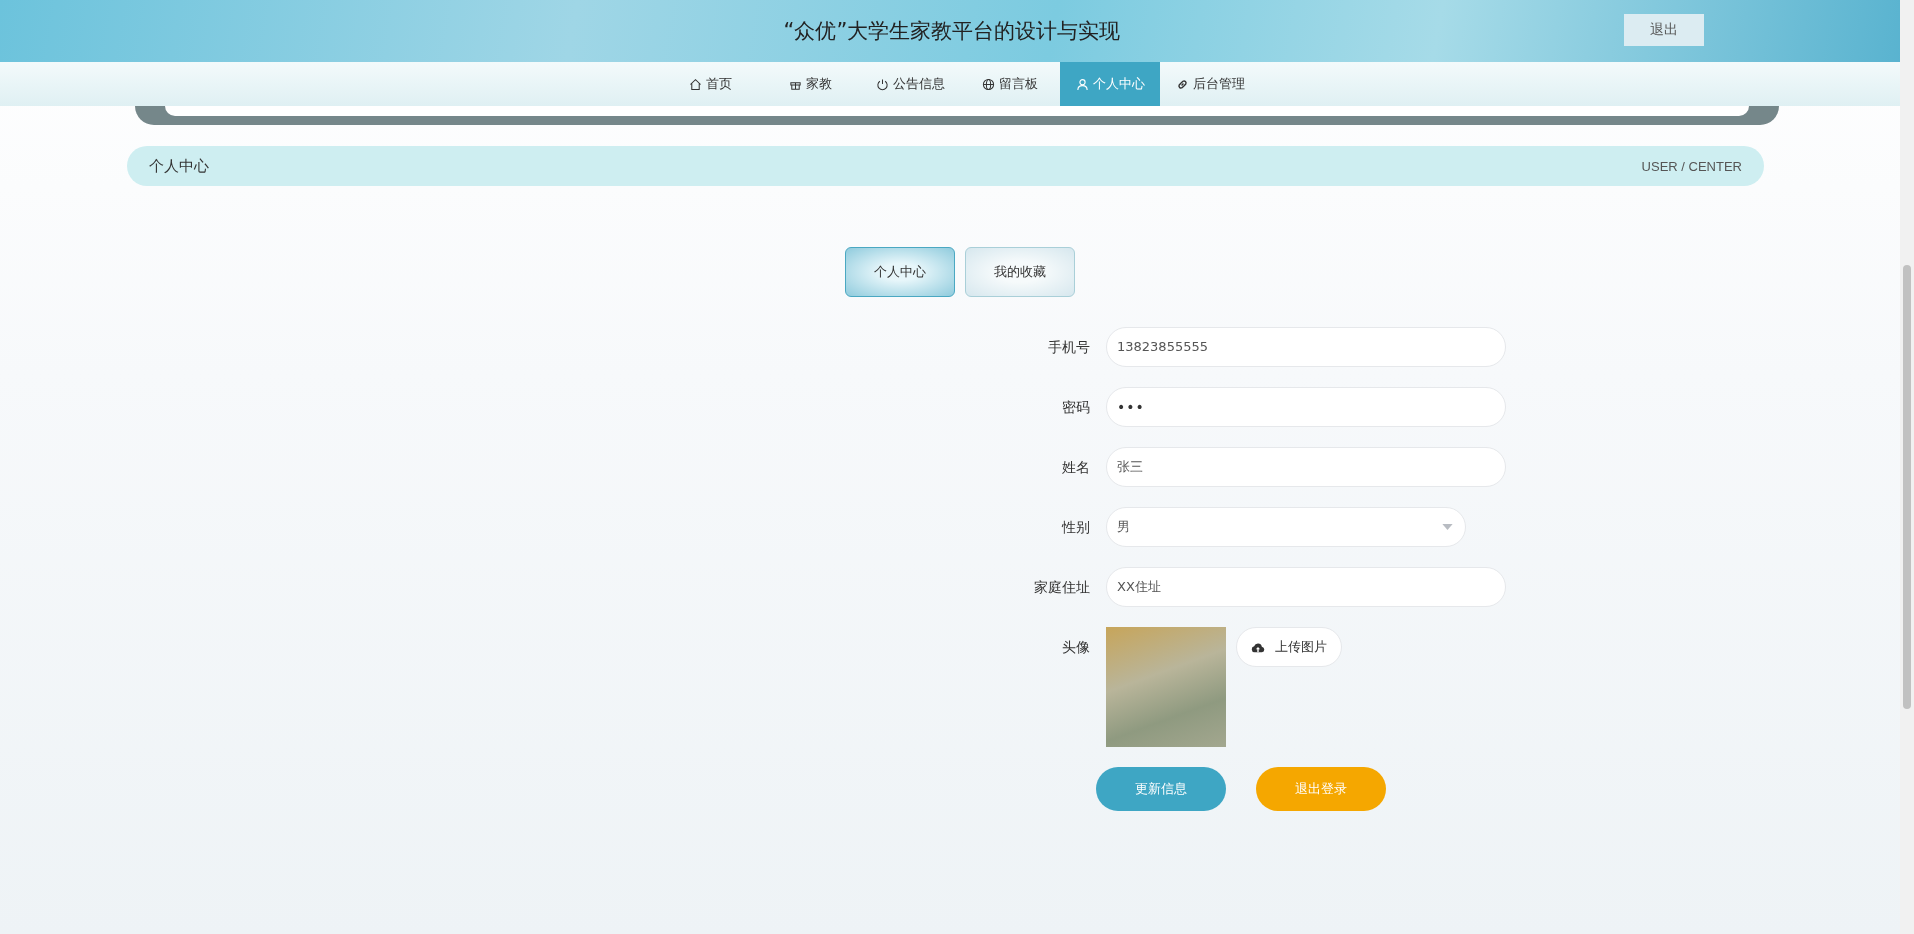 Image resolution: width=1914 pixels, height=934 pixels. Describe the element at coordinates (1306, 587) in the screenshot. I see `input-field: XX住址` at that location.